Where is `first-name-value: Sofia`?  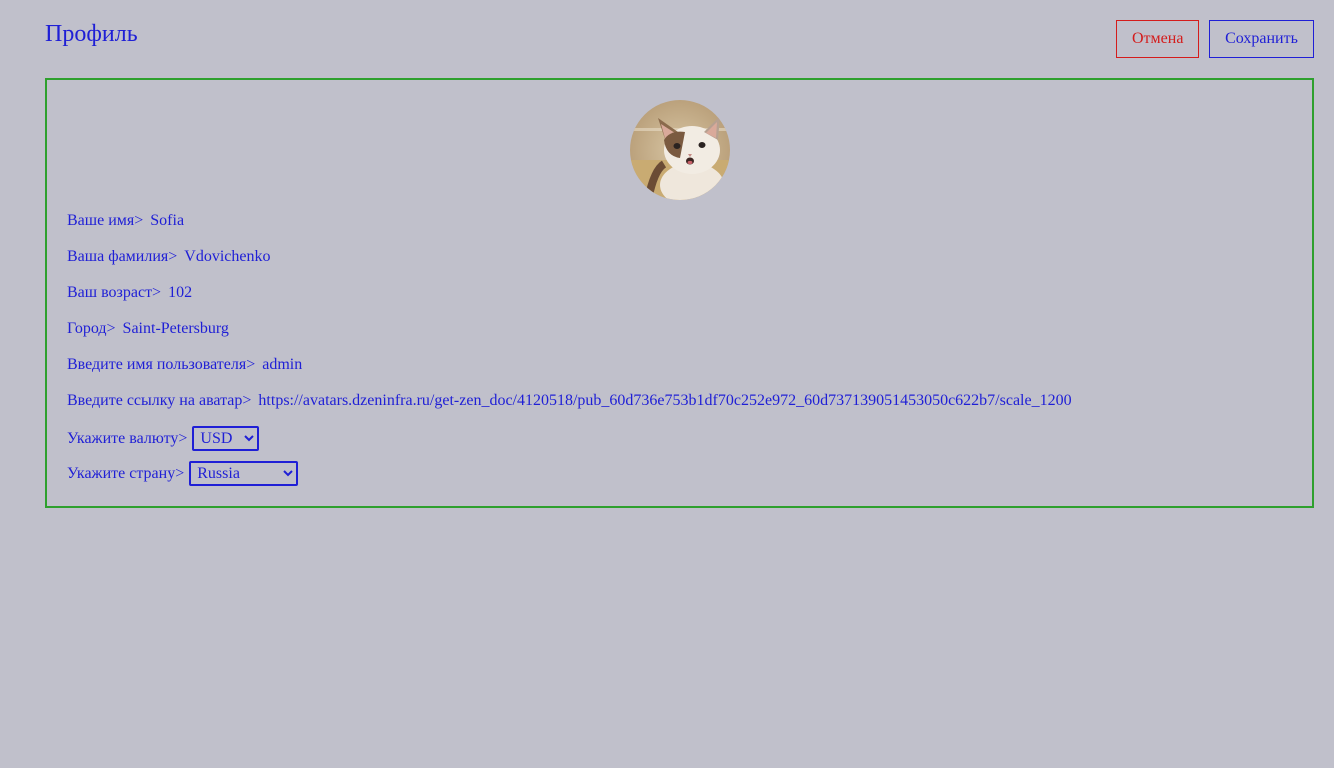
first-name-value: Sofia is located at coordinates (167, 221).